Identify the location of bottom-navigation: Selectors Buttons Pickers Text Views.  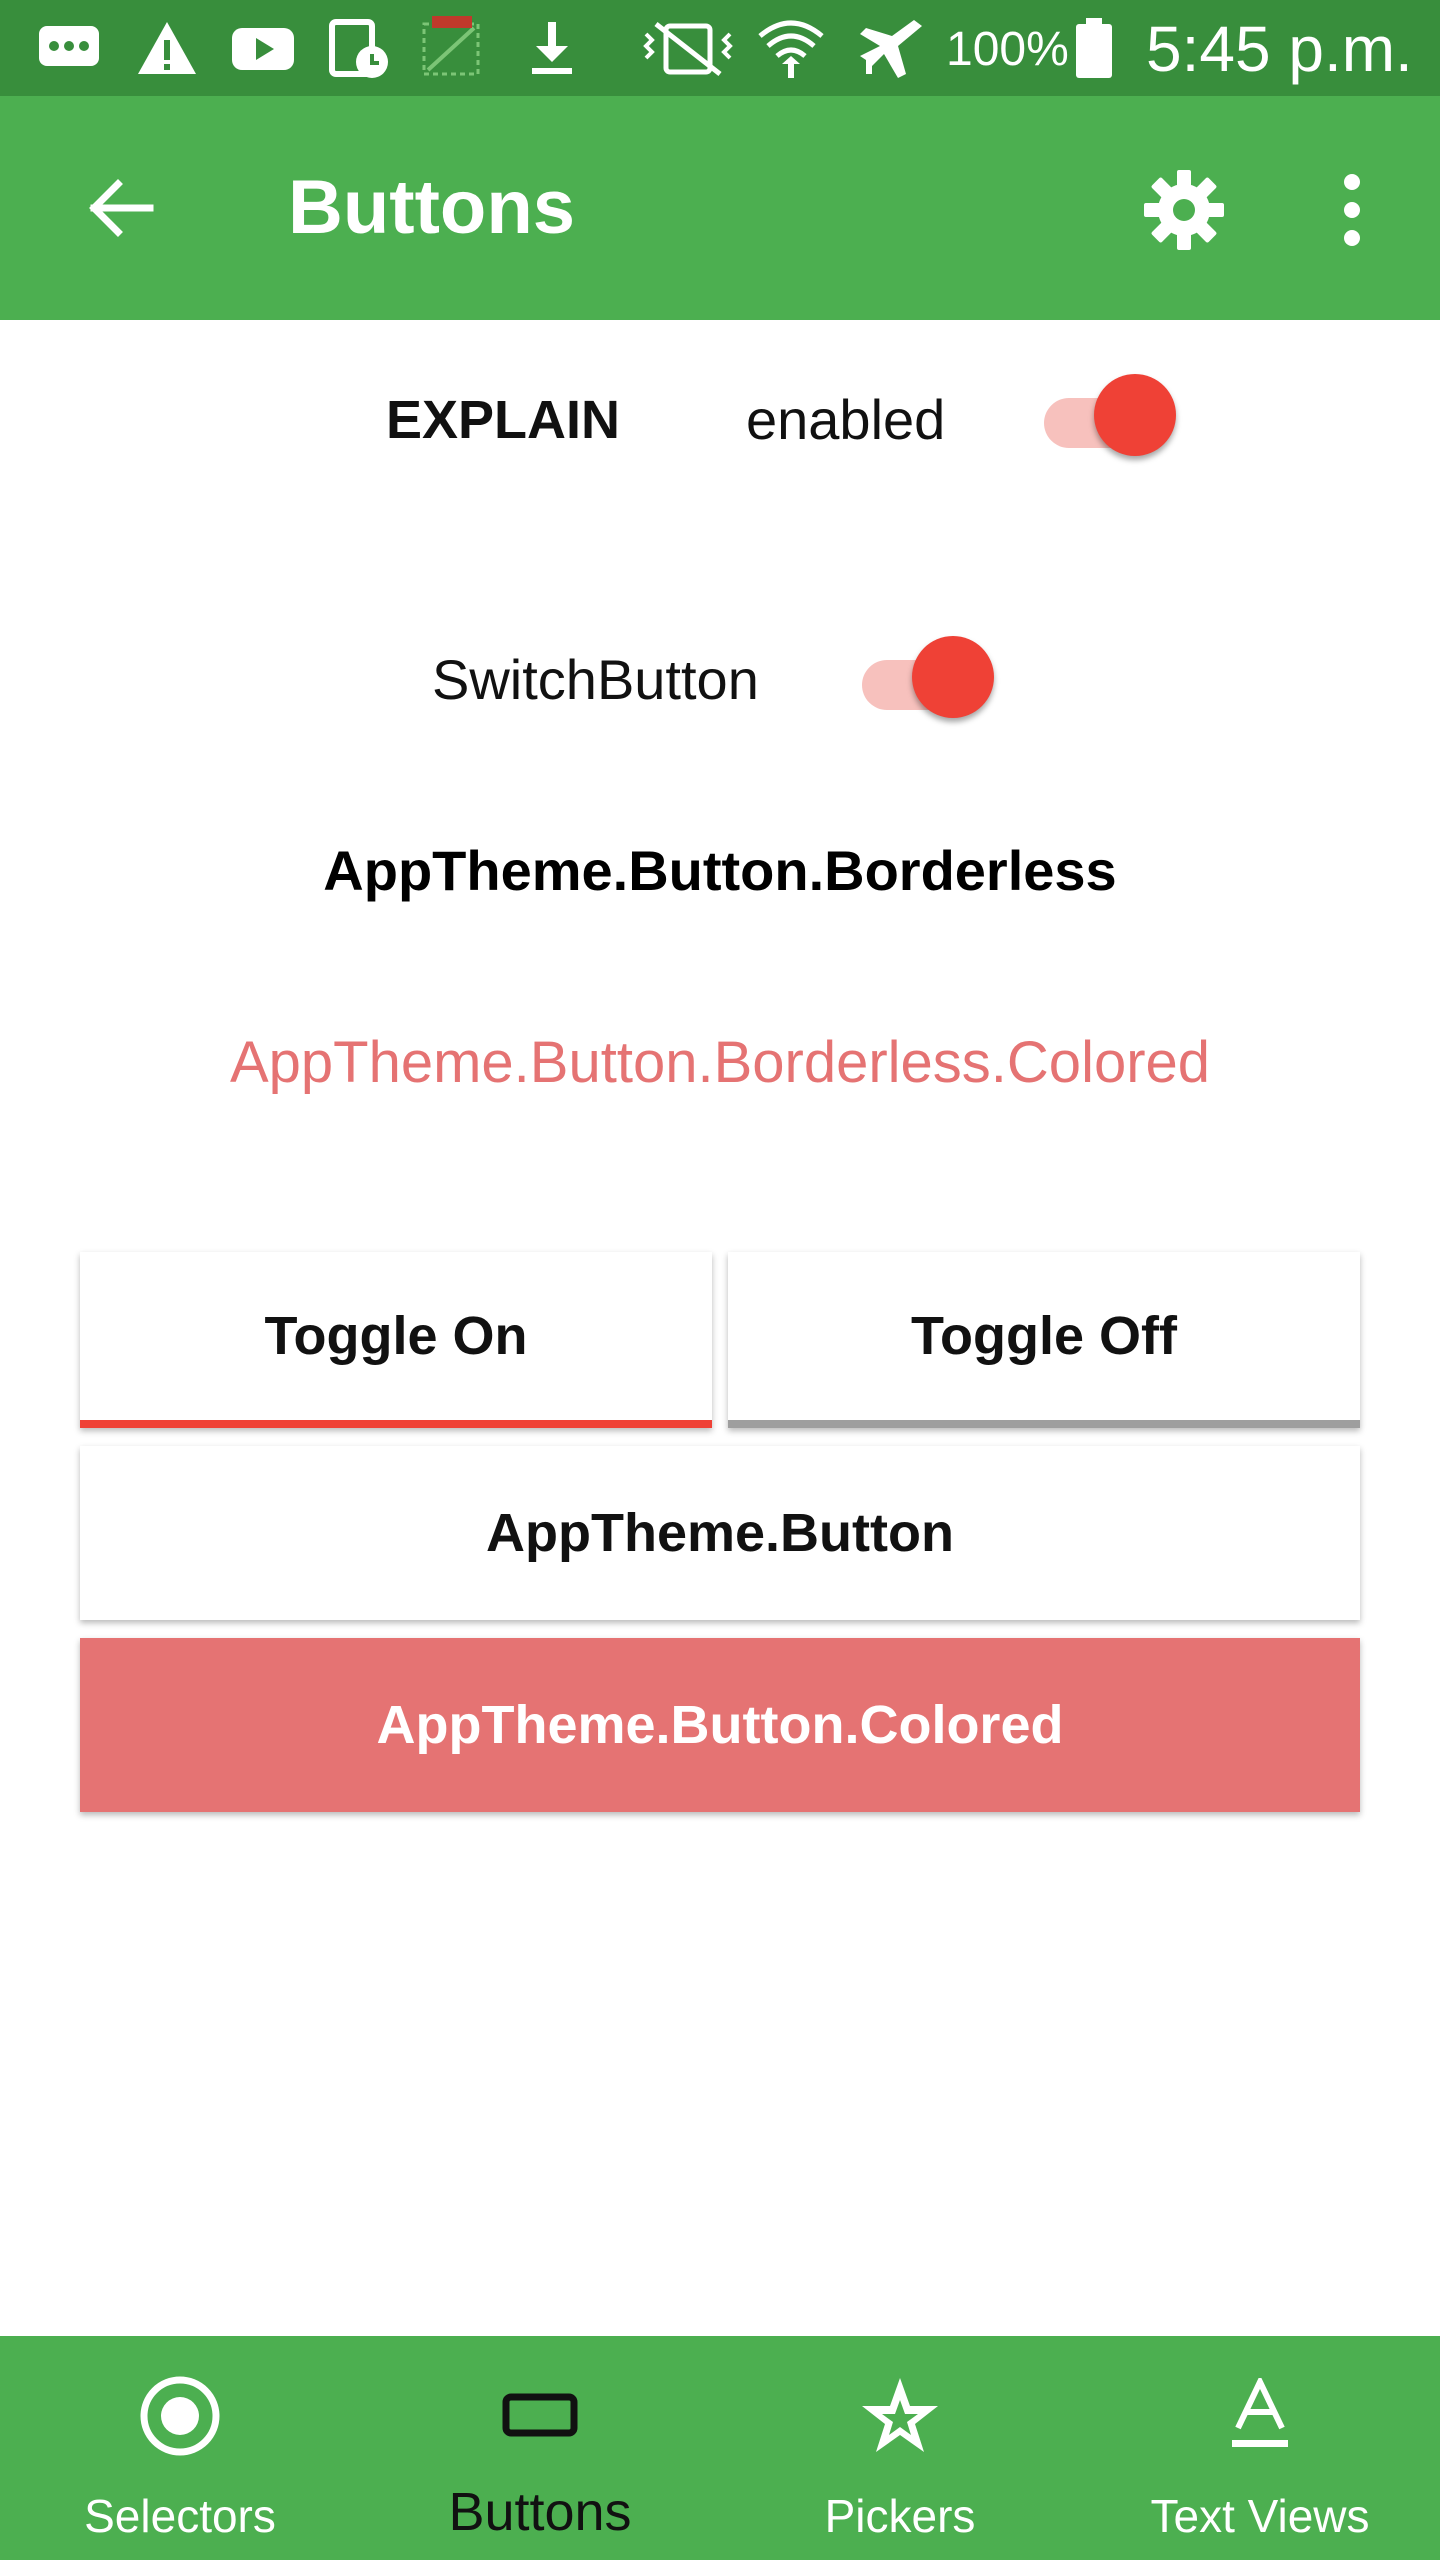
(720, 2448).